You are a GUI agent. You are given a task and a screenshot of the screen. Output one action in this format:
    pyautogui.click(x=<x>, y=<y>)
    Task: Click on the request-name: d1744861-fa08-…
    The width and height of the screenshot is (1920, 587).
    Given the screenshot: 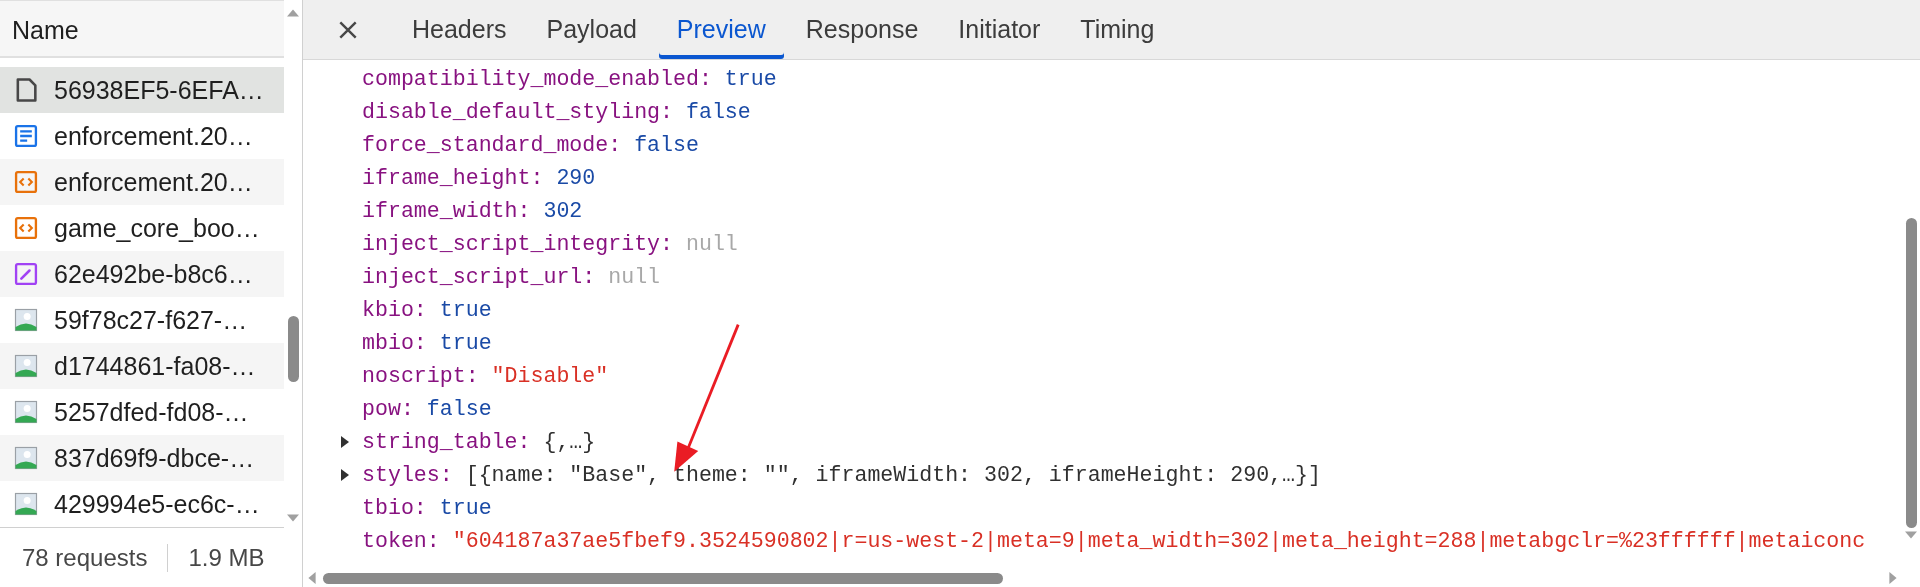 What is the action you would take?
    pyautogui.click(x=155, y=366)
    